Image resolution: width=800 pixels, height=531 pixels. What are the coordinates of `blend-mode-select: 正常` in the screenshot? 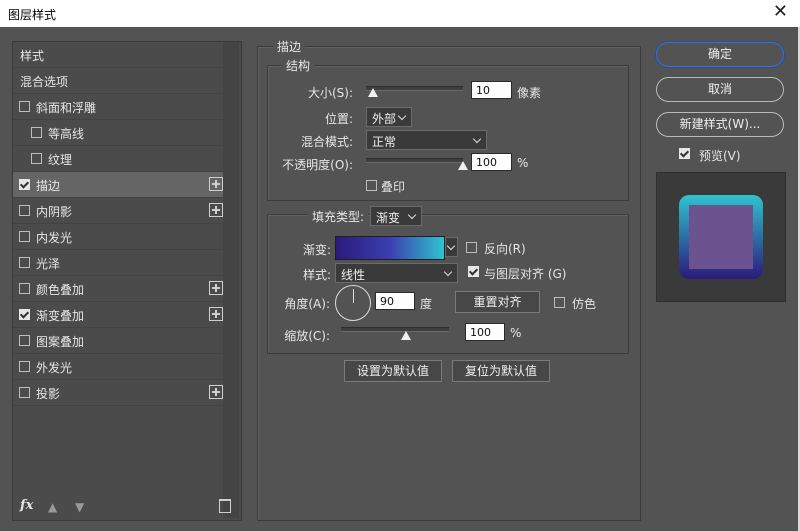 It's located at (426, 140).